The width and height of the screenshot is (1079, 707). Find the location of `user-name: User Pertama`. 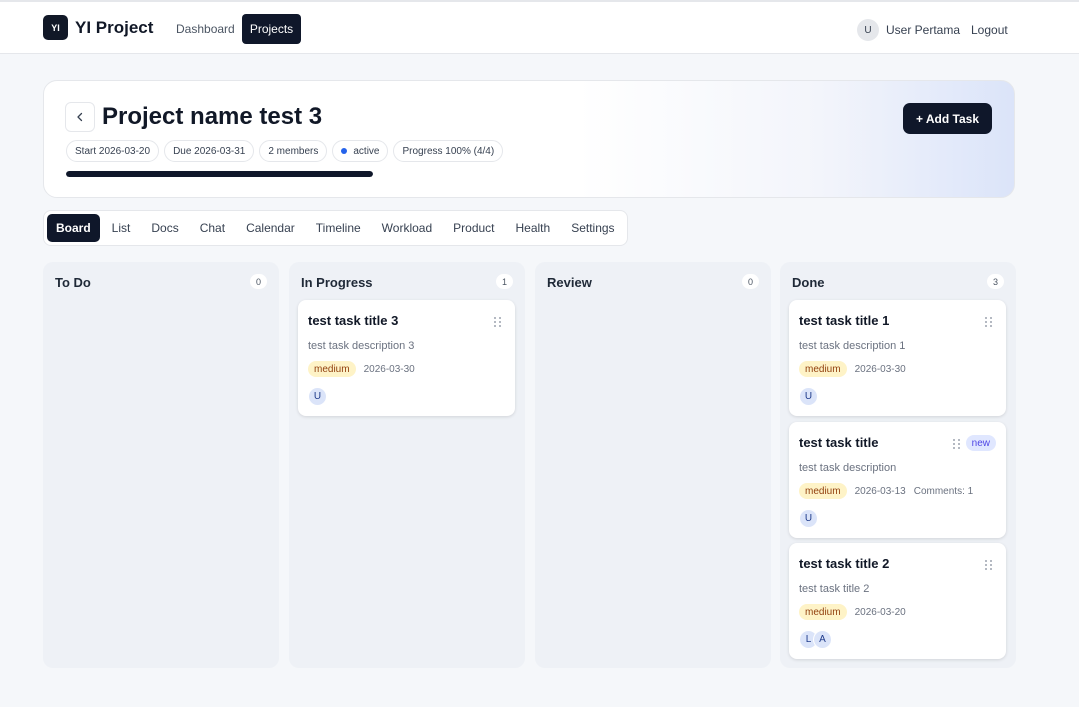

user-name: User Pertama is located at coordinates (923, 30).